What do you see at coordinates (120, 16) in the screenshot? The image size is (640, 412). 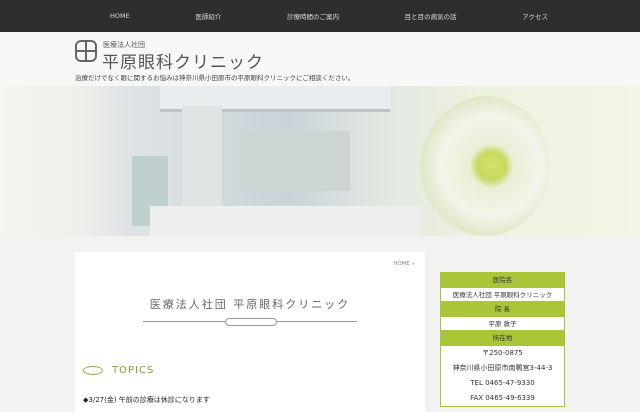 I see `nav-home: HOME` at bounding box center [120, 16].